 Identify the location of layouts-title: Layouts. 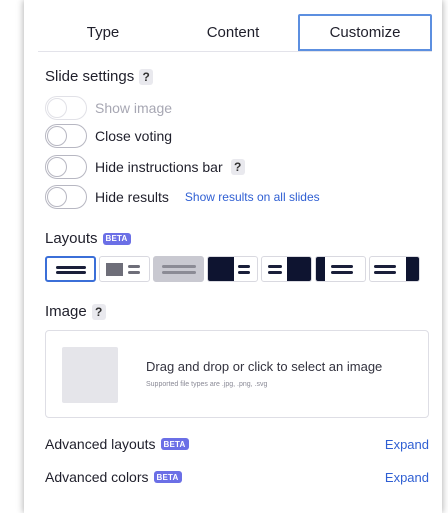
(71, 238).